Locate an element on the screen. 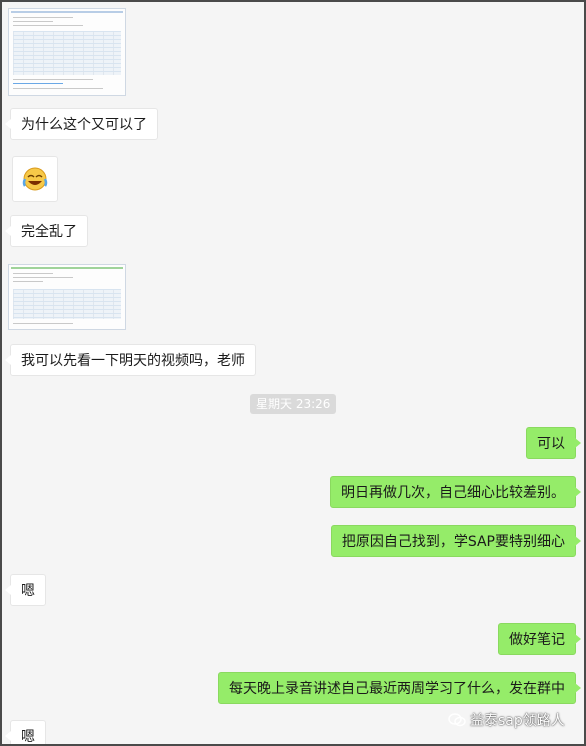  laughing-crying-face-icon is located at coordinates (35, 179).